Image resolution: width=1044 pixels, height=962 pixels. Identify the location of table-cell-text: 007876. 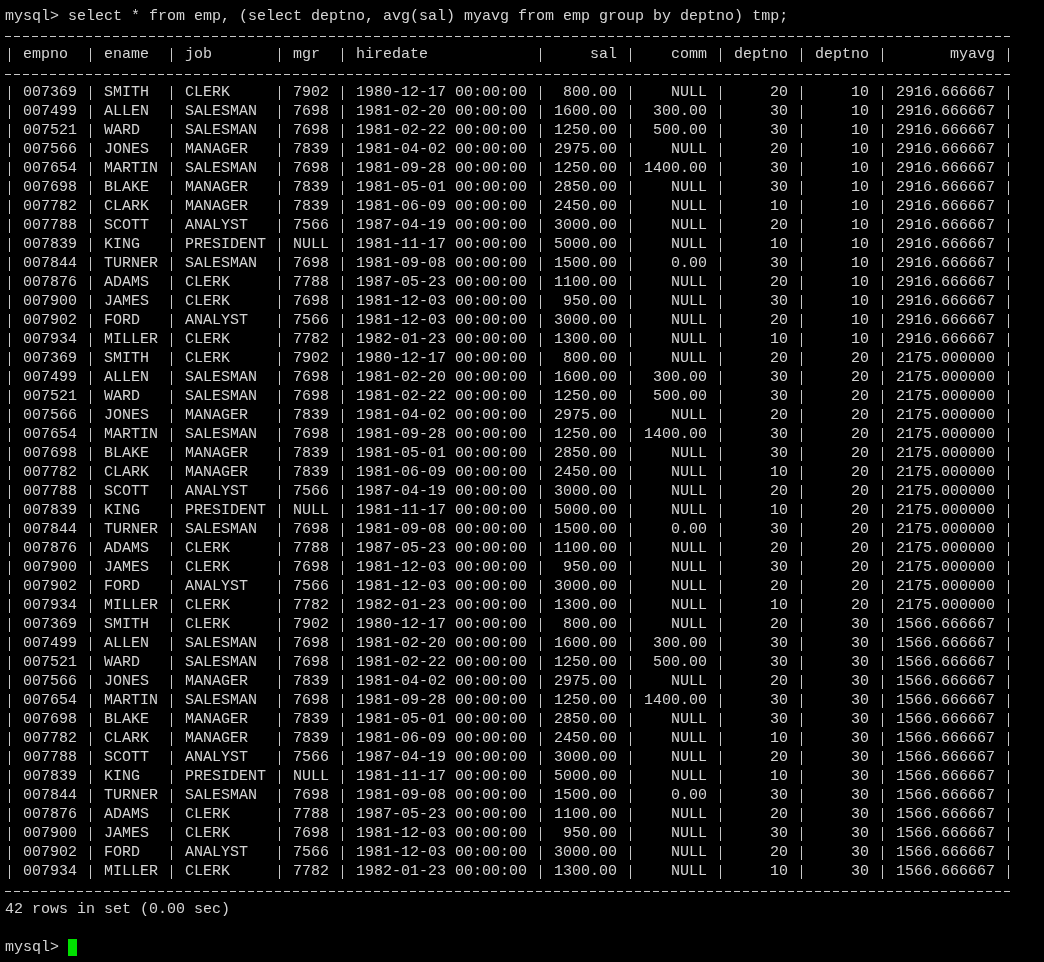
(50, 814).